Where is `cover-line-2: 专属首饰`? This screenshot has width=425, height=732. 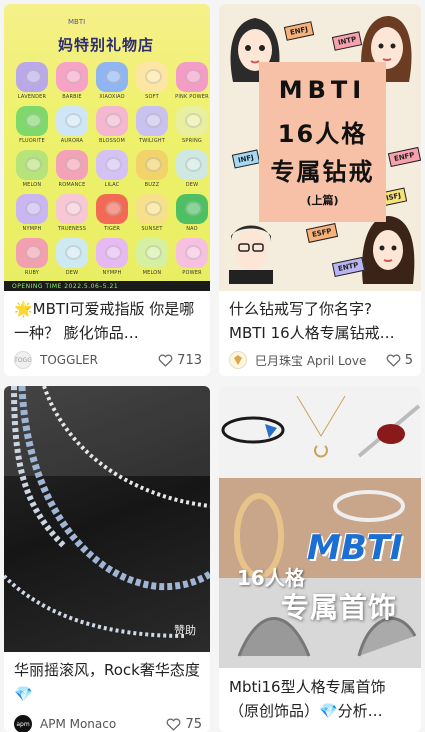 cover-line-2: 专属首饰 is located at coordinates (339, 607).